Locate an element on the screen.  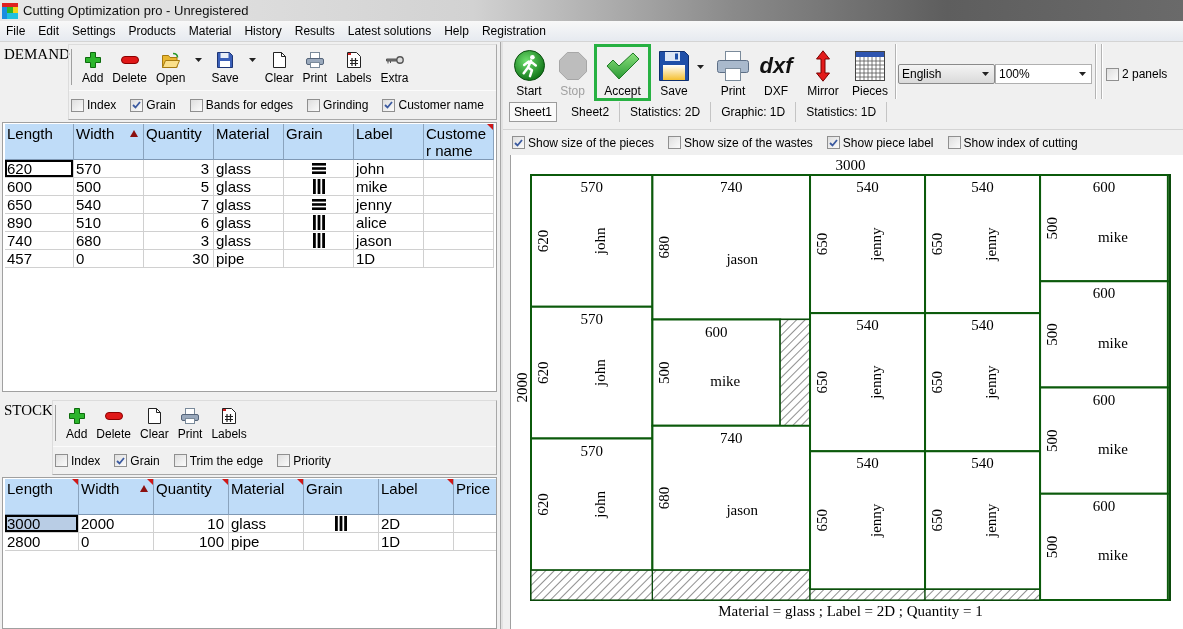
tab: Graphic: 1D is located at coordinates (754, 112).